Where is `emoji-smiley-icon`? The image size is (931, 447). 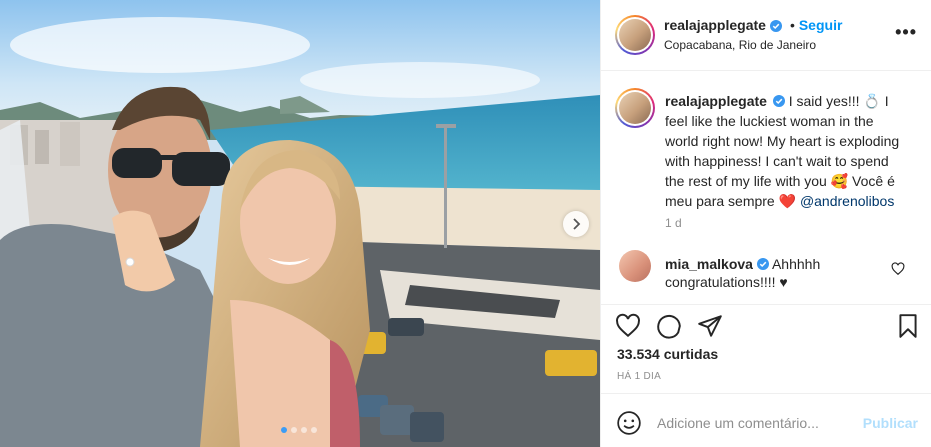 emoji-smiley-icon is located at coordinates (629, 423).